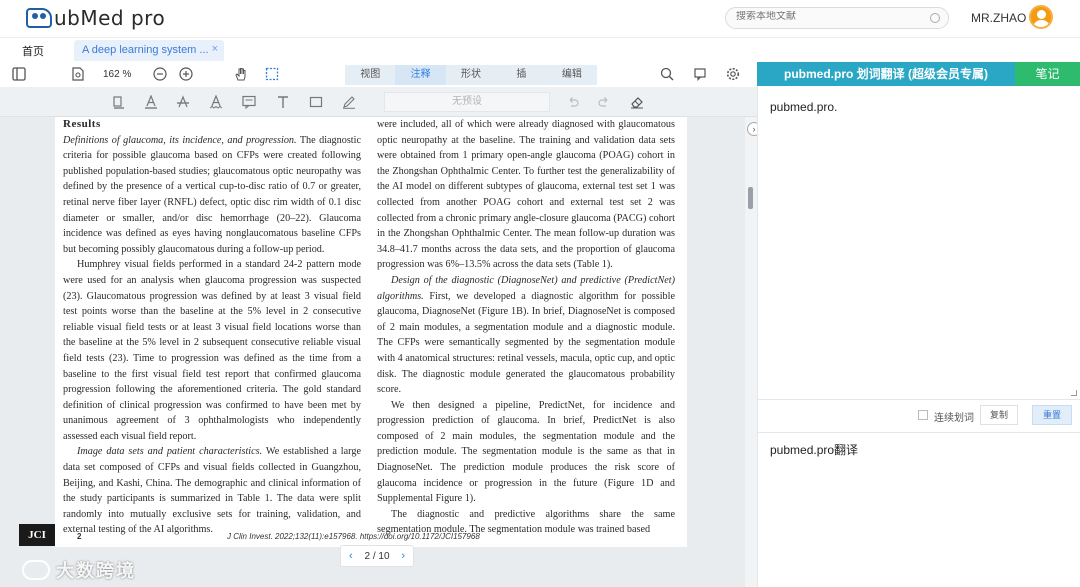 Image resolution: width=1080 pixels, height=587 pixels. What do you see at coordinates (349, 103) in the screenshot?
I see `pen-tool-icon` at bounding box center [349, 103].